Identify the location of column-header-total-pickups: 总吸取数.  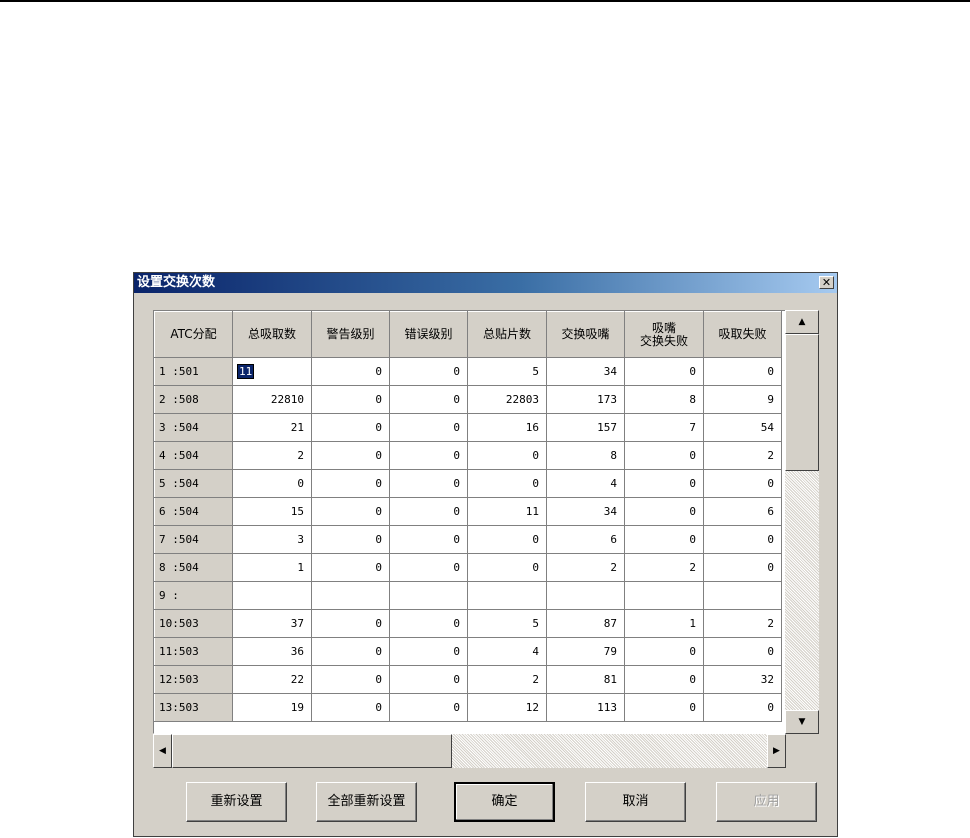
(272, 334).